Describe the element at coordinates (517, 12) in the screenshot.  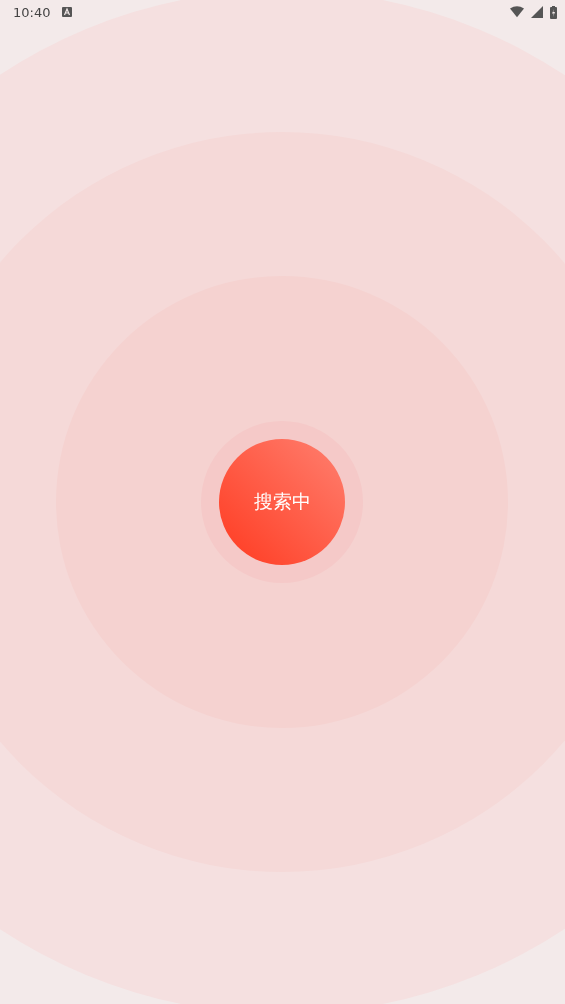
I see `wifi-icon` at that location.